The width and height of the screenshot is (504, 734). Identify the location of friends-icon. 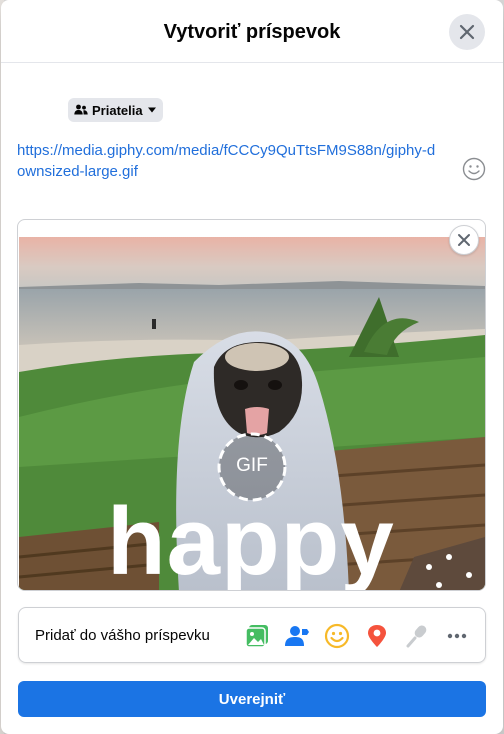
(81, 109).